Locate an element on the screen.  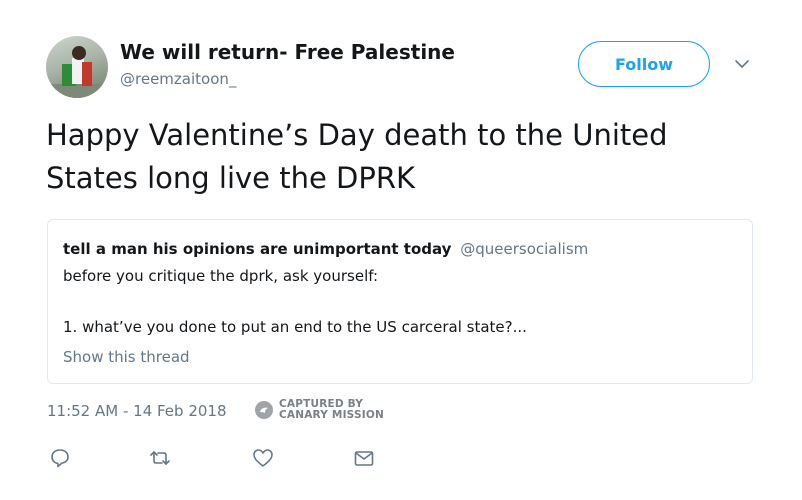
chevron-down-icon is located at coordinates (742, 64).